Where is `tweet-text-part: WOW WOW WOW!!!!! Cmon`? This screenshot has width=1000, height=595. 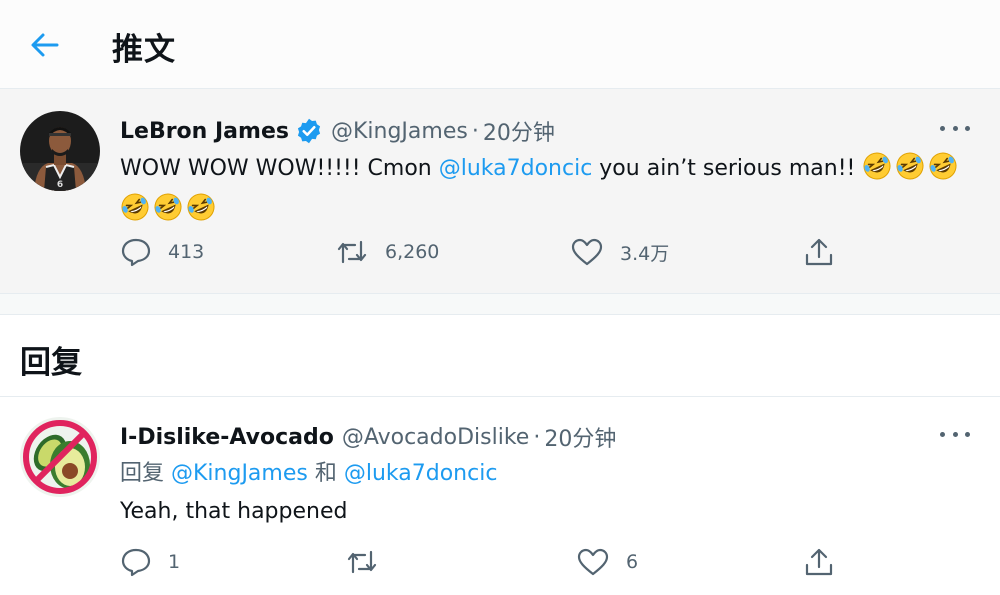
tweet-text-part: WOW WOW WOW!!!!! Cmon is located at coordinates (279, 168).